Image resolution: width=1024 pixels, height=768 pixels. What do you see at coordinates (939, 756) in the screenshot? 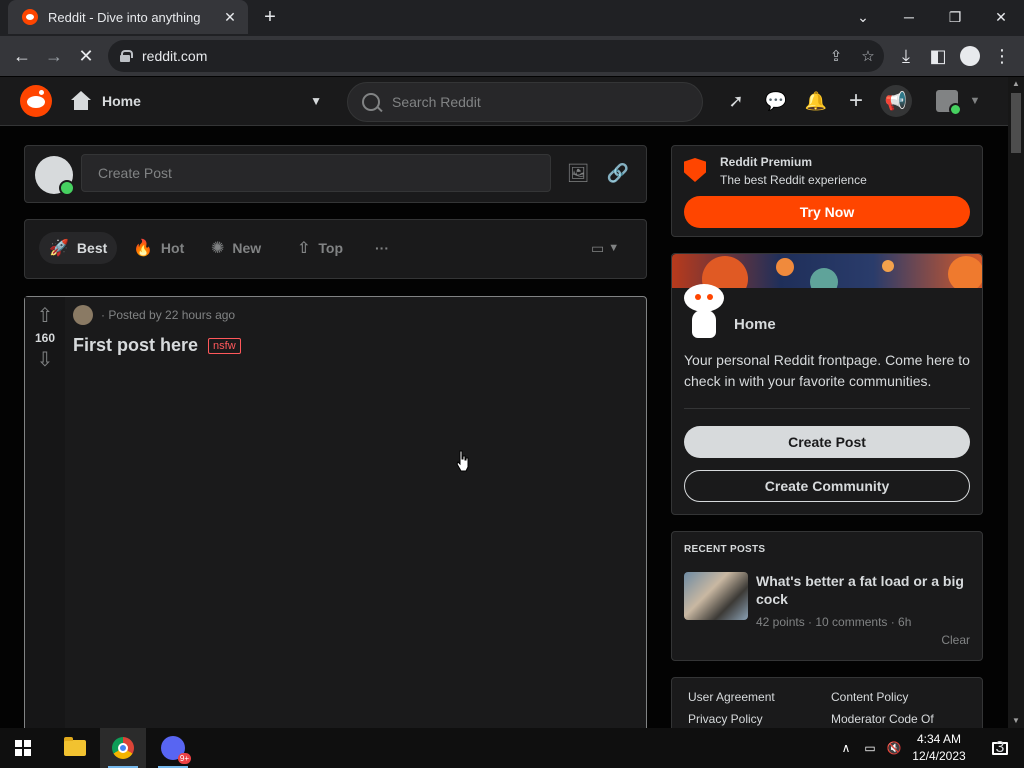
I see `clock-date: 12/4/2023` at bounding box center [939, 756].